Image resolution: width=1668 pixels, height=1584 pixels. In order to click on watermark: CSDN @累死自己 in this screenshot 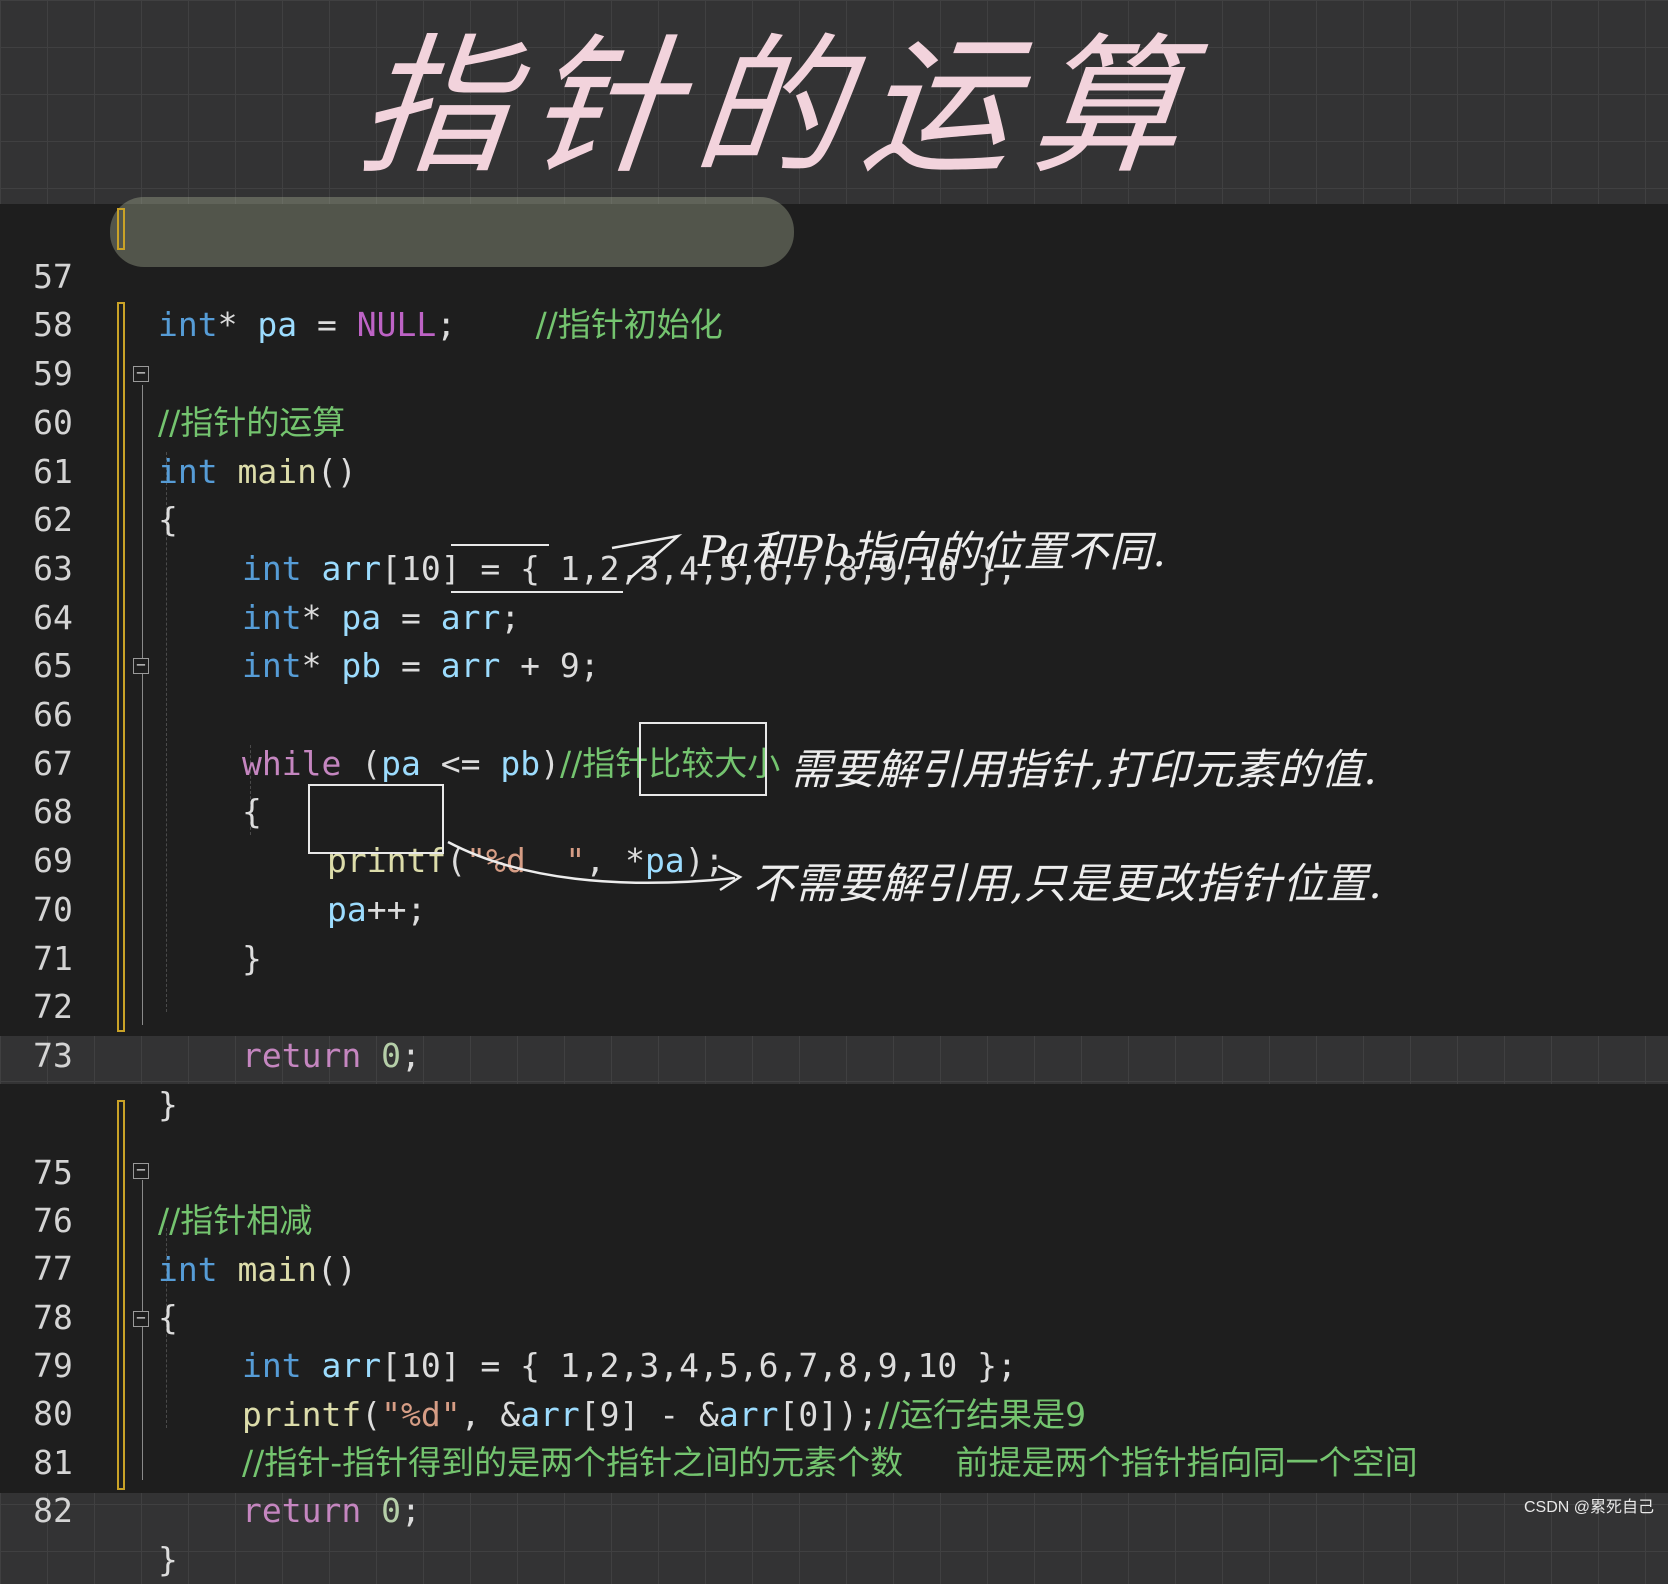, I will do `click(1589, 1505)`.